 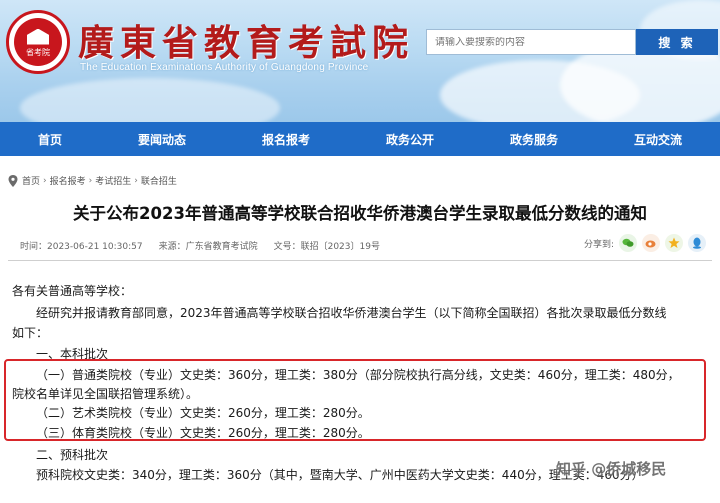 What do you see at coordinates (162, 139) in the screenshot?
I see `nav-item-news: 要闻动态` at bounding box center [162, 139].